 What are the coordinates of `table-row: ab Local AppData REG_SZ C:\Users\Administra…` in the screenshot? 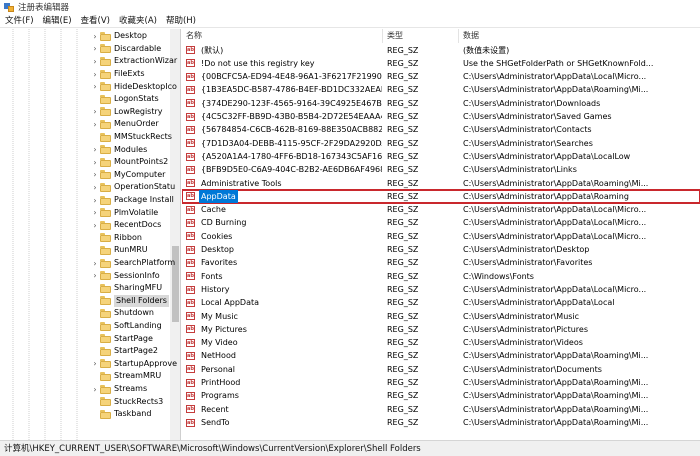 It's located at (441, 302).